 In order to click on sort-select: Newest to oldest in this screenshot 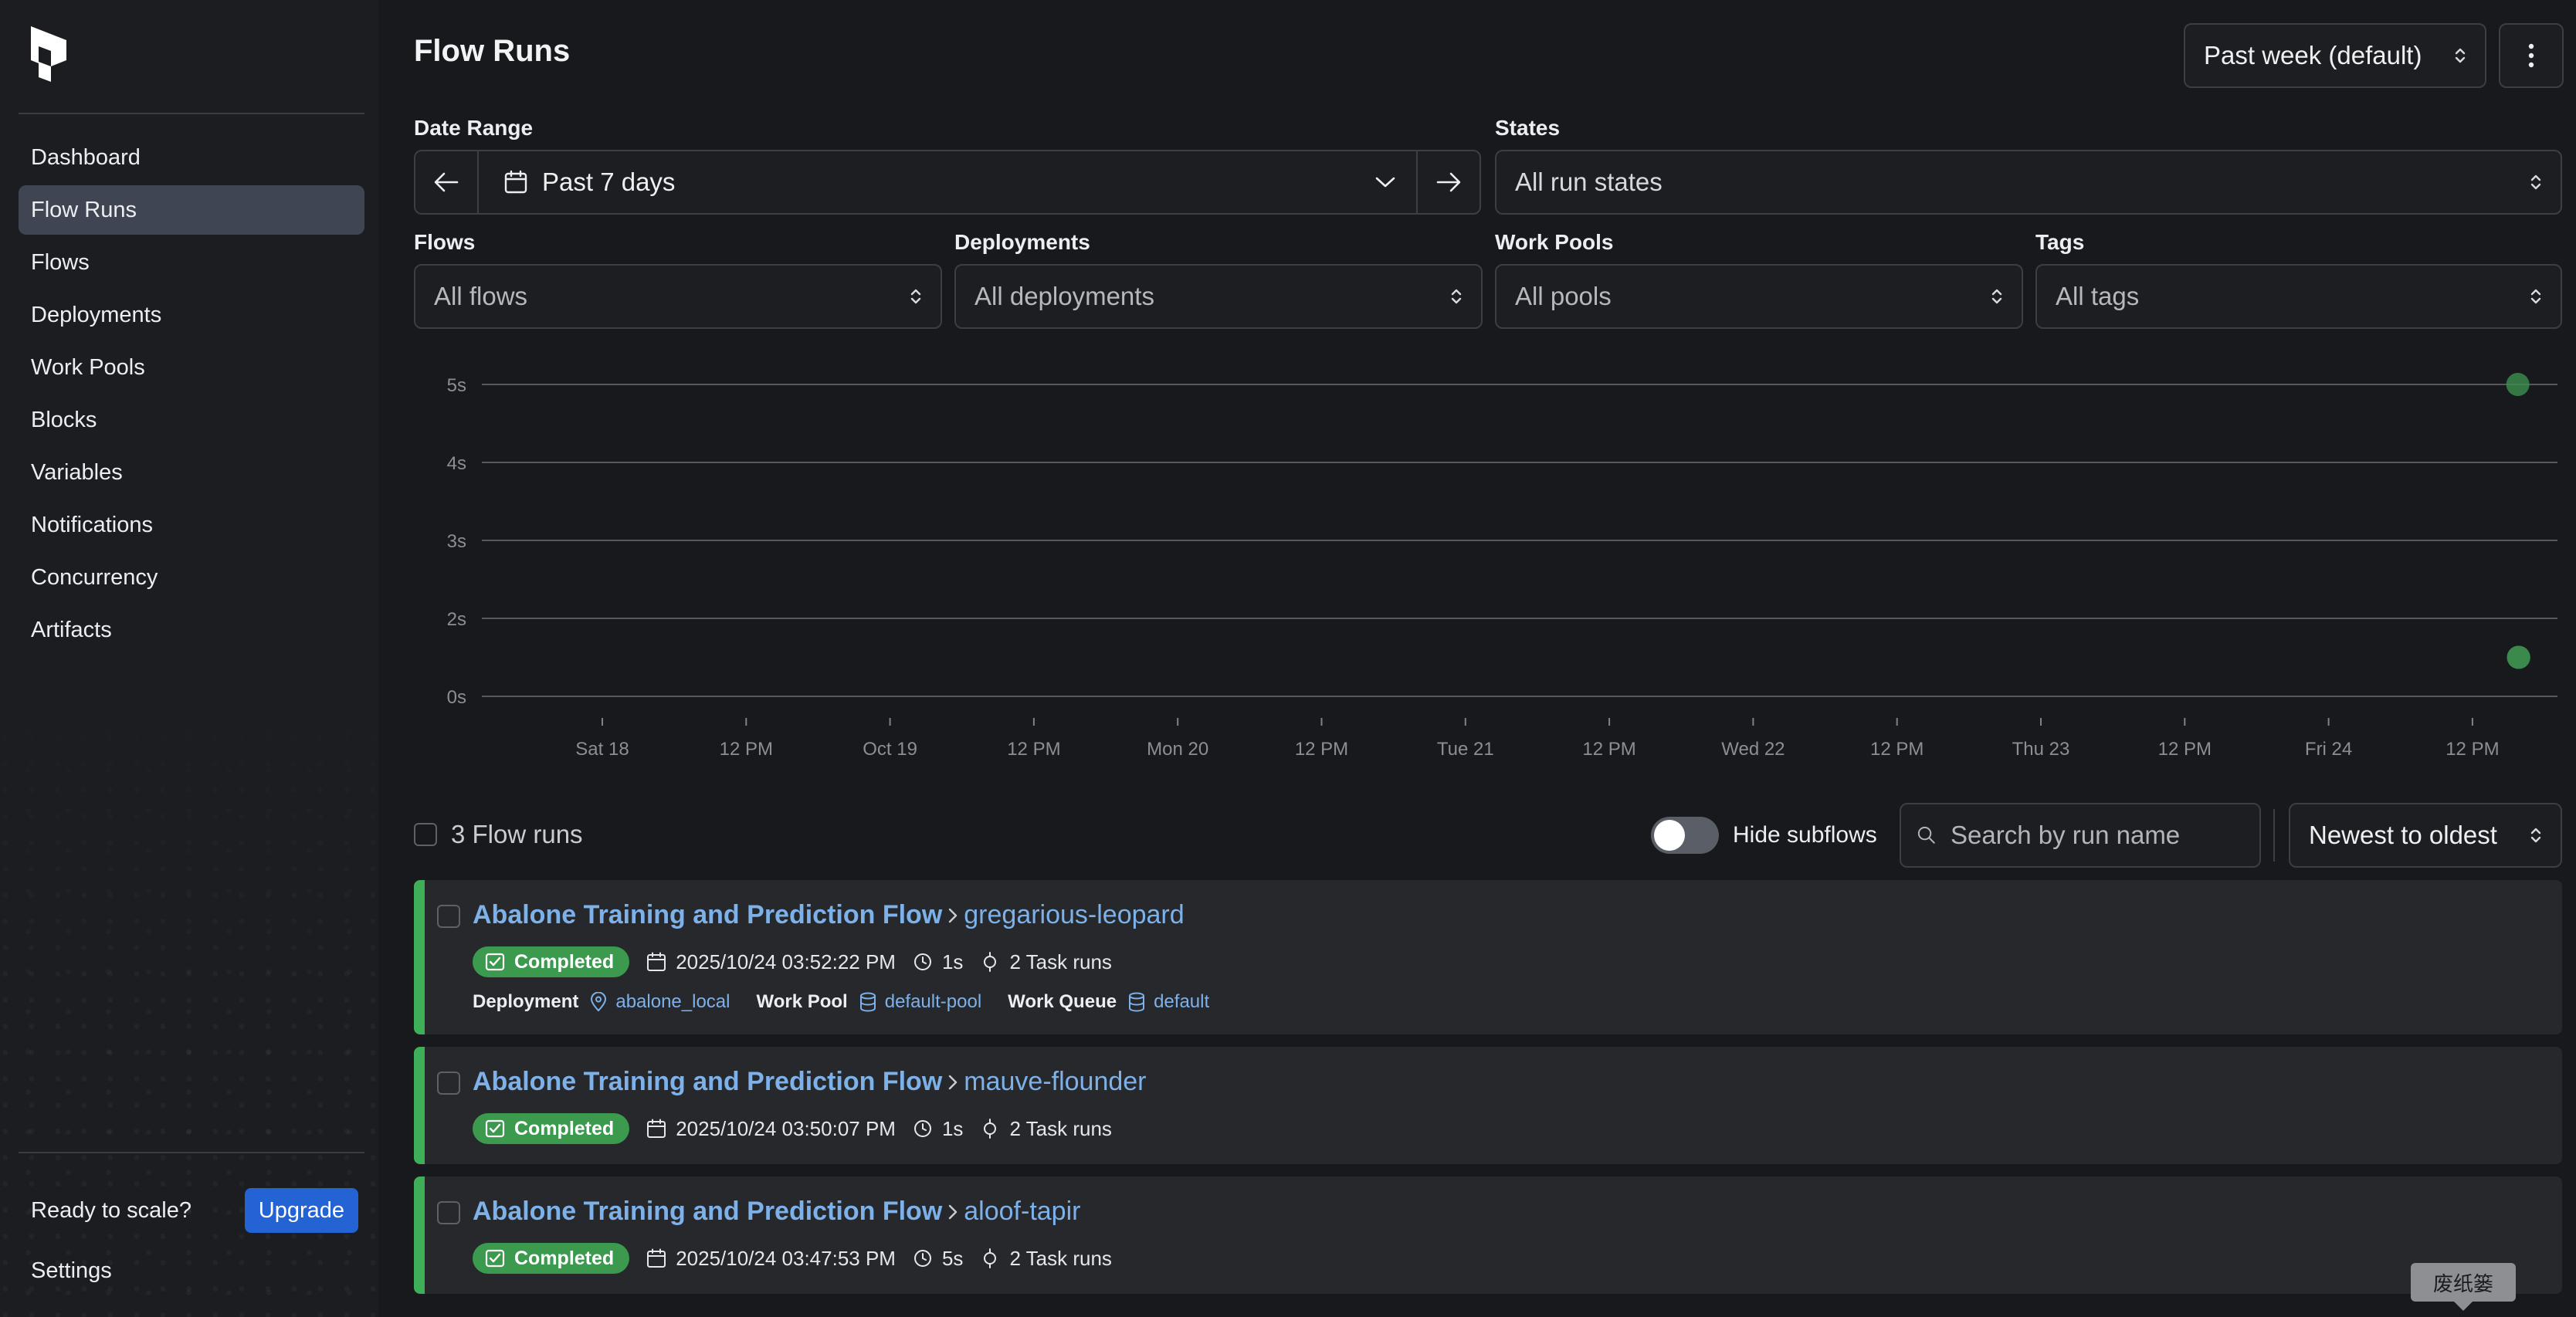, I will do `click(2425, 835)`.